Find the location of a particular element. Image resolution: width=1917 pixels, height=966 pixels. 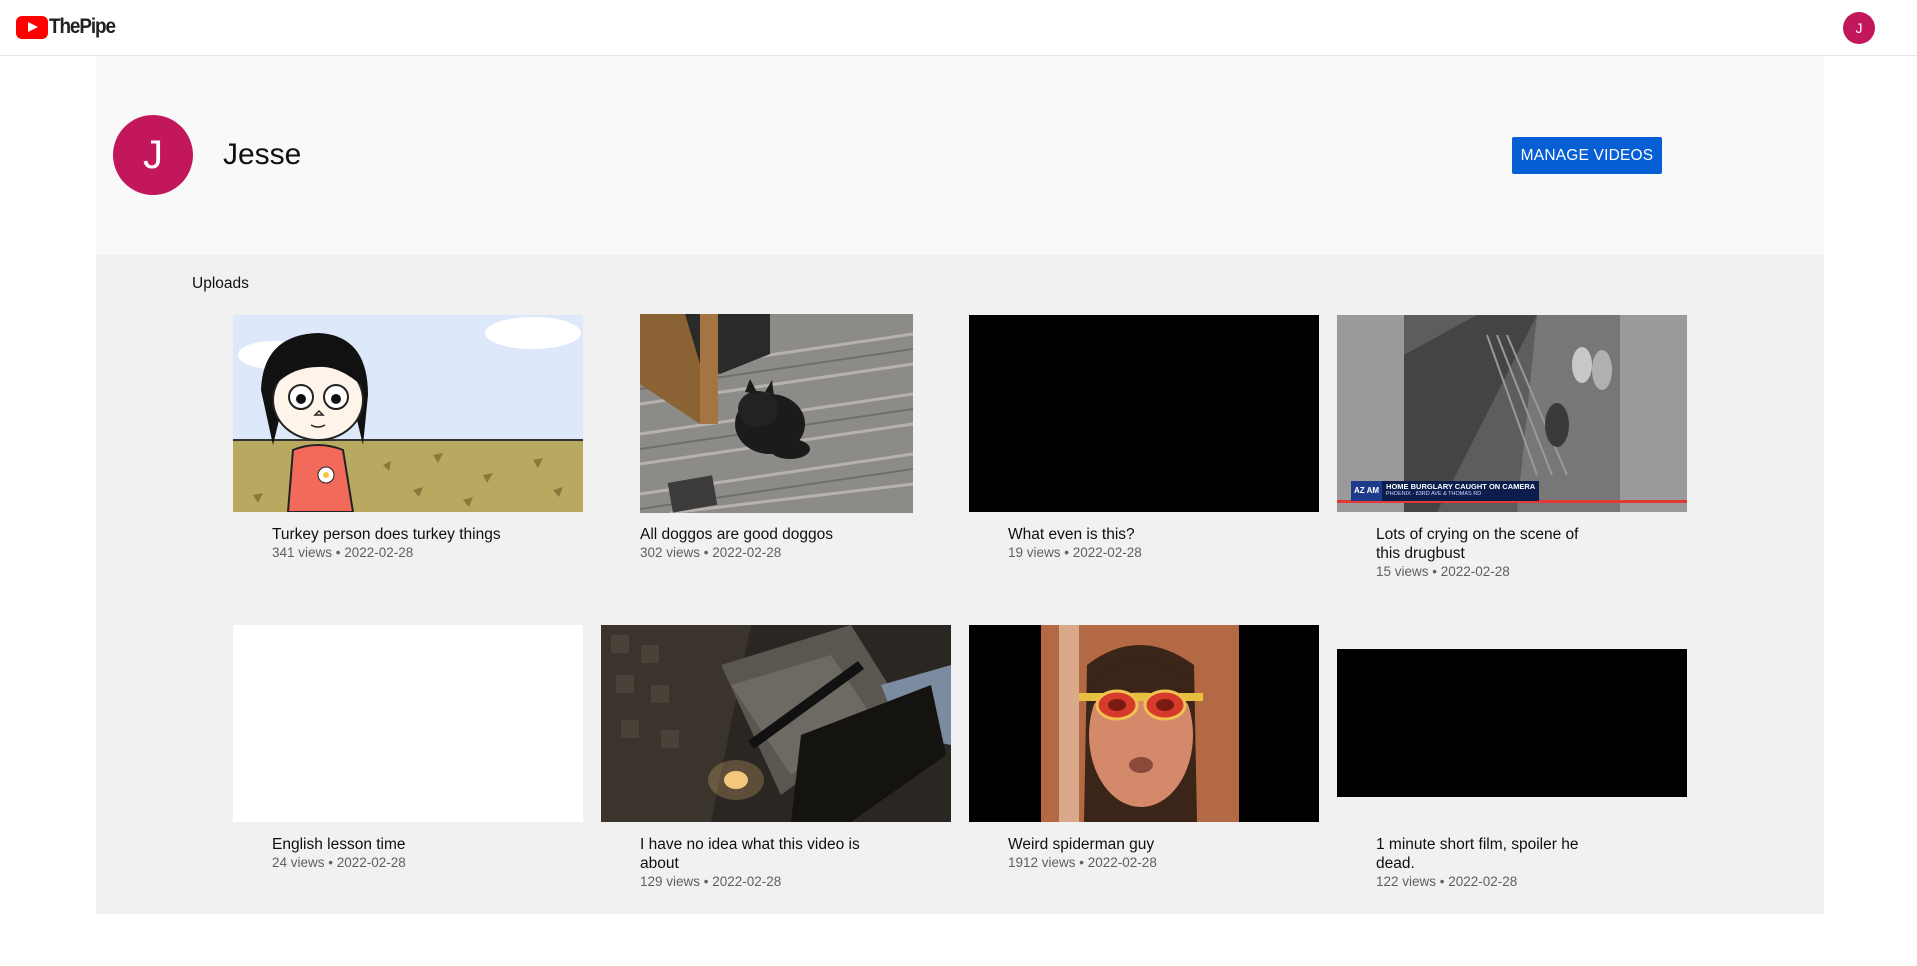

app-logo: ThePipe is located at coordinates (69, 27).